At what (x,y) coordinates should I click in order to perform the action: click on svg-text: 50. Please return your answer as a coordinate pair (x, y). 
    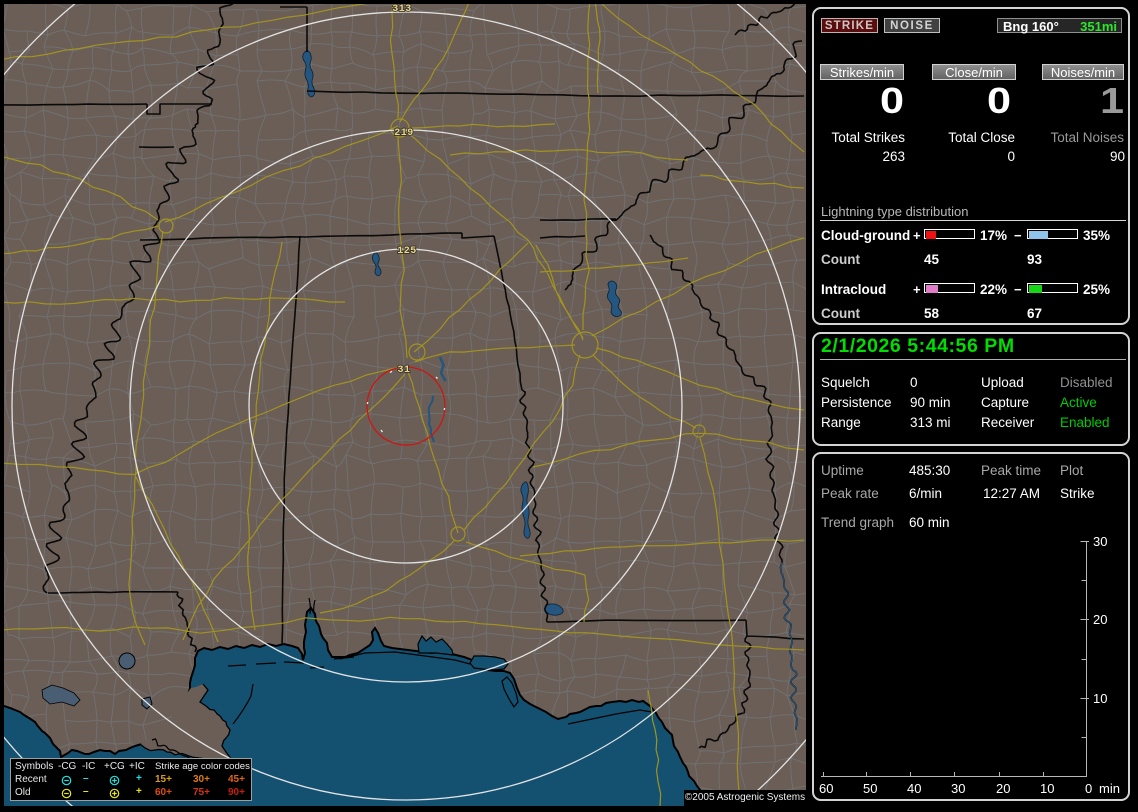
    Looking at the image, I should click on (870, 788).